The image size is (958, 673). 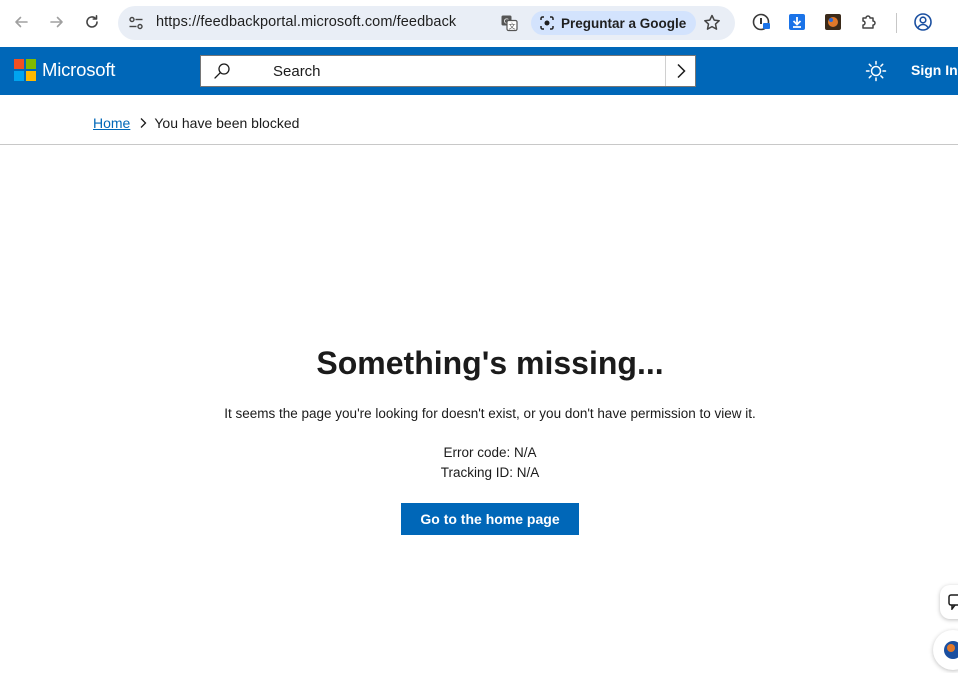 I want to click on download-icon, so click(x=797, y=22).